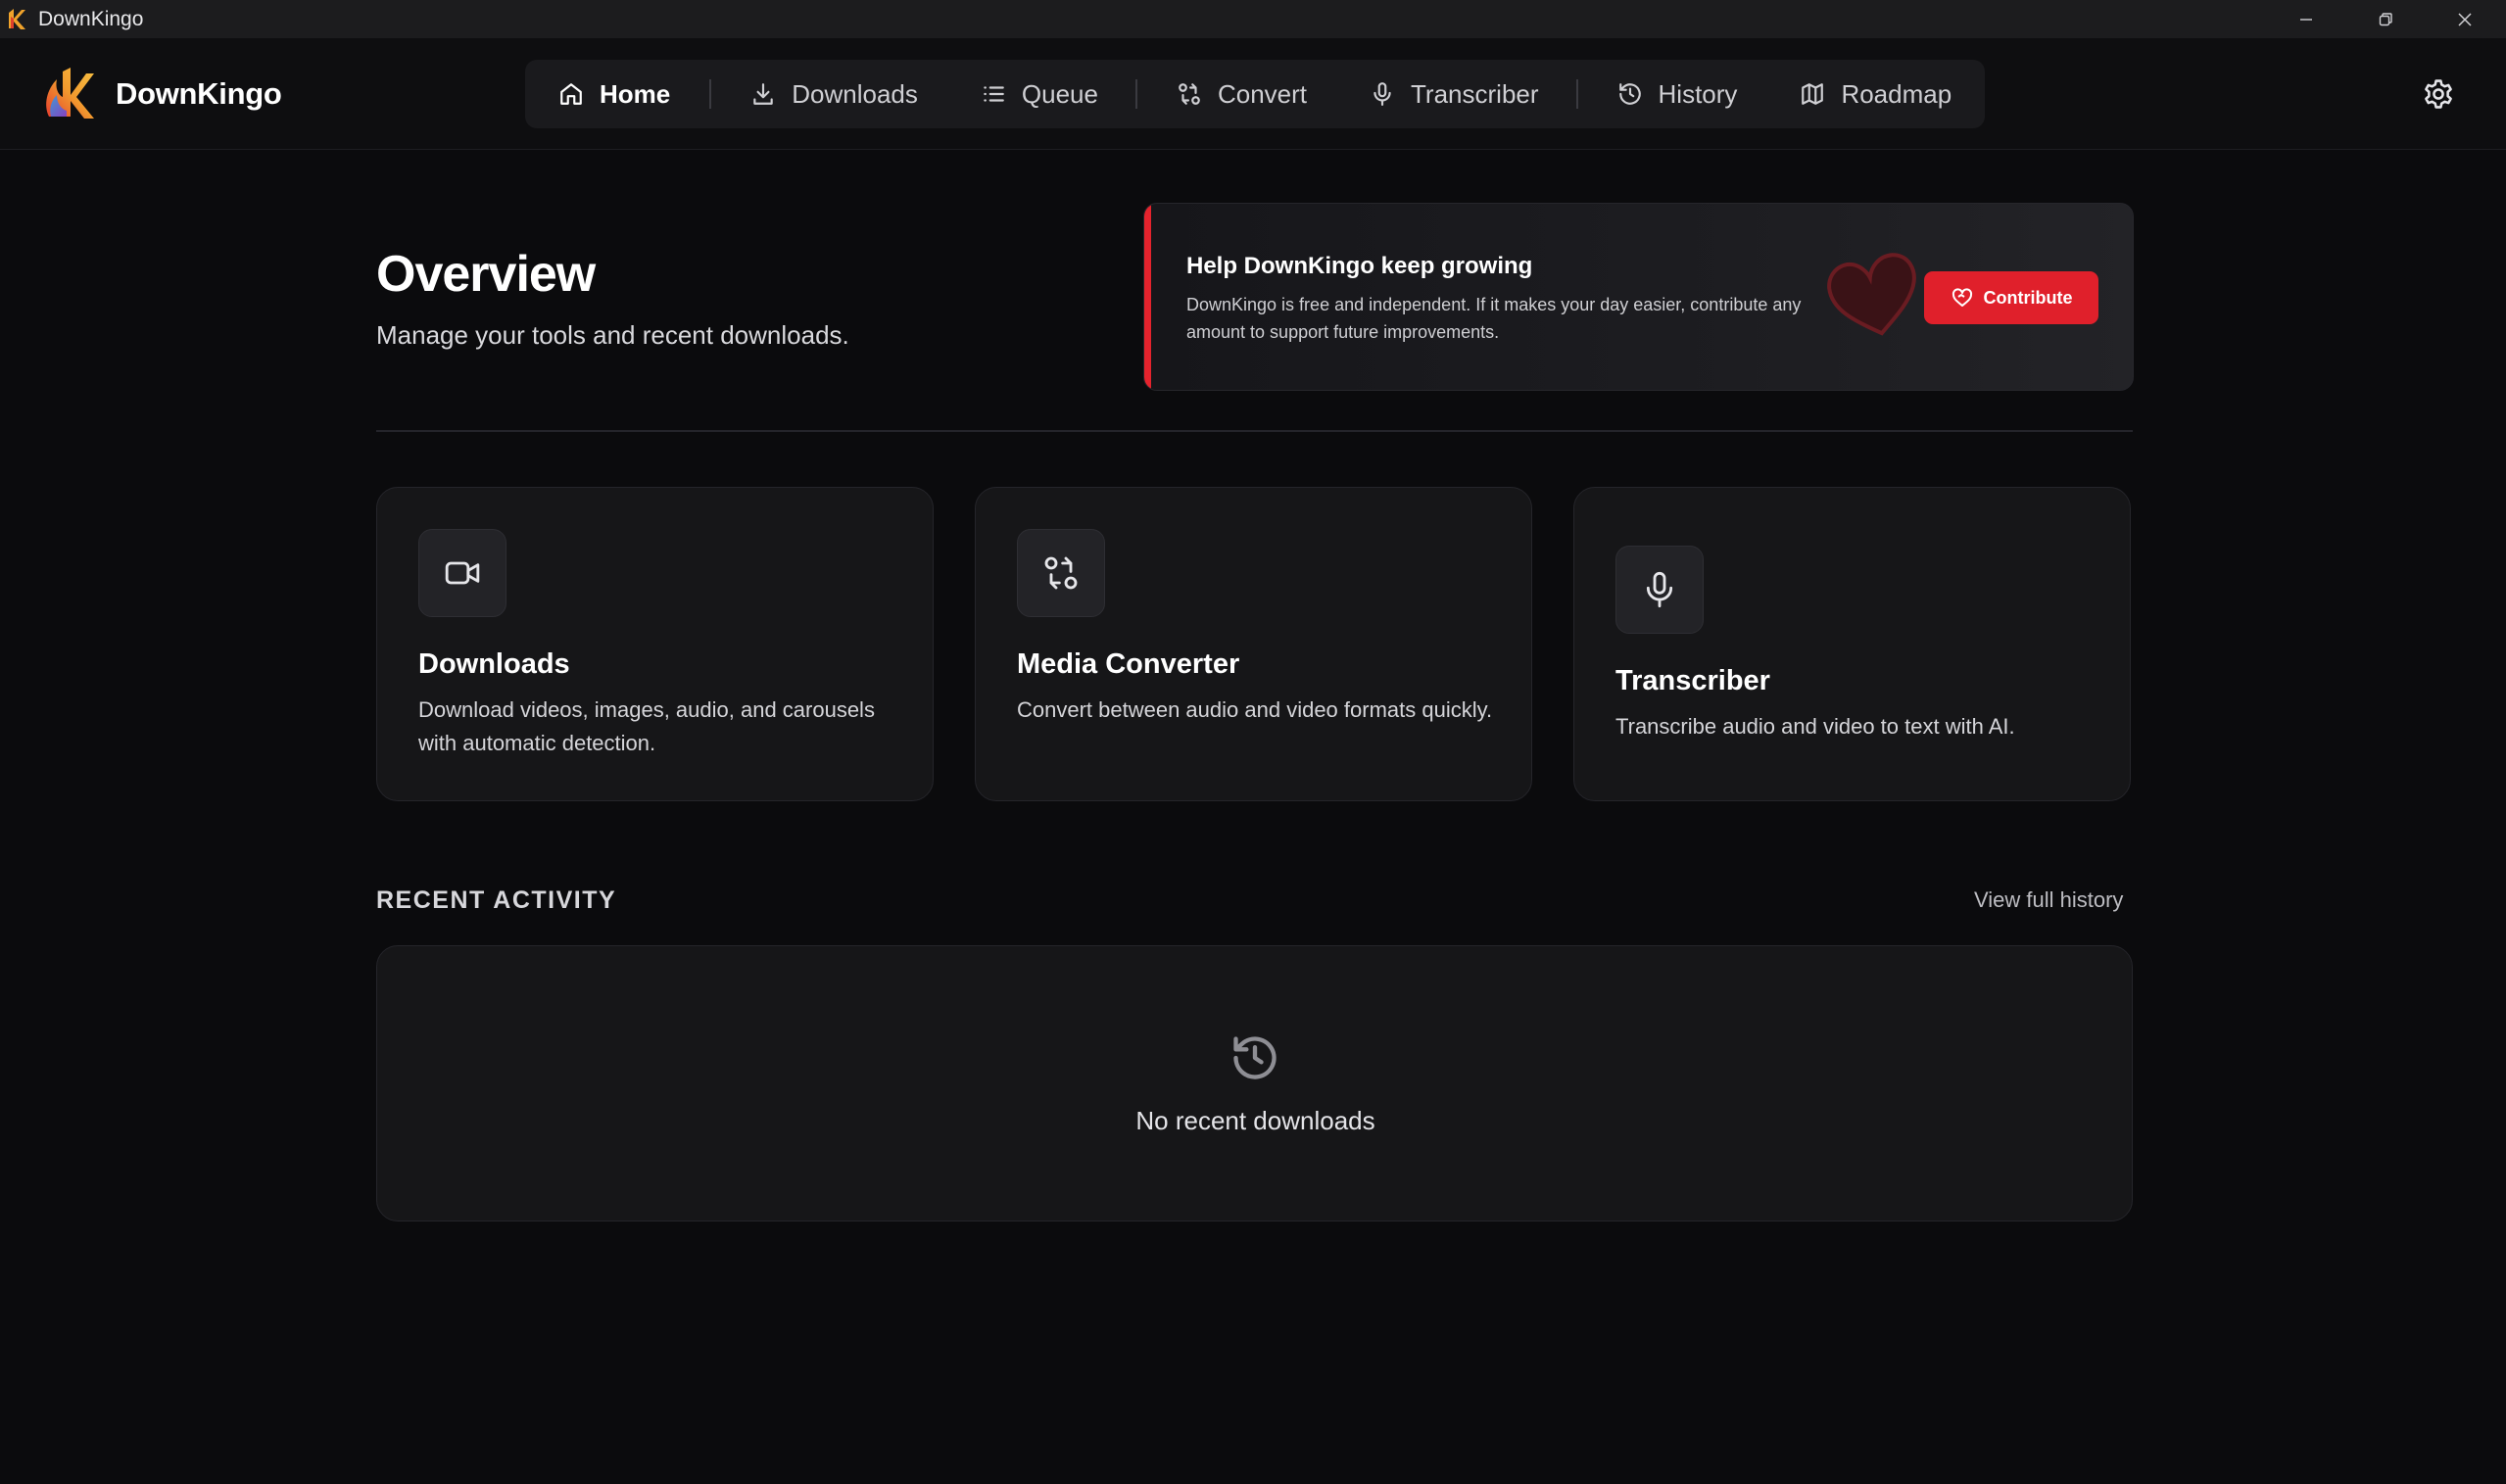 This screenshot has height=1484, width=2506. What do you see at coordinates (1262, 93) in the screenshot?
I see `nav-convert-label: Convert` at bounding box center [1262, 93].